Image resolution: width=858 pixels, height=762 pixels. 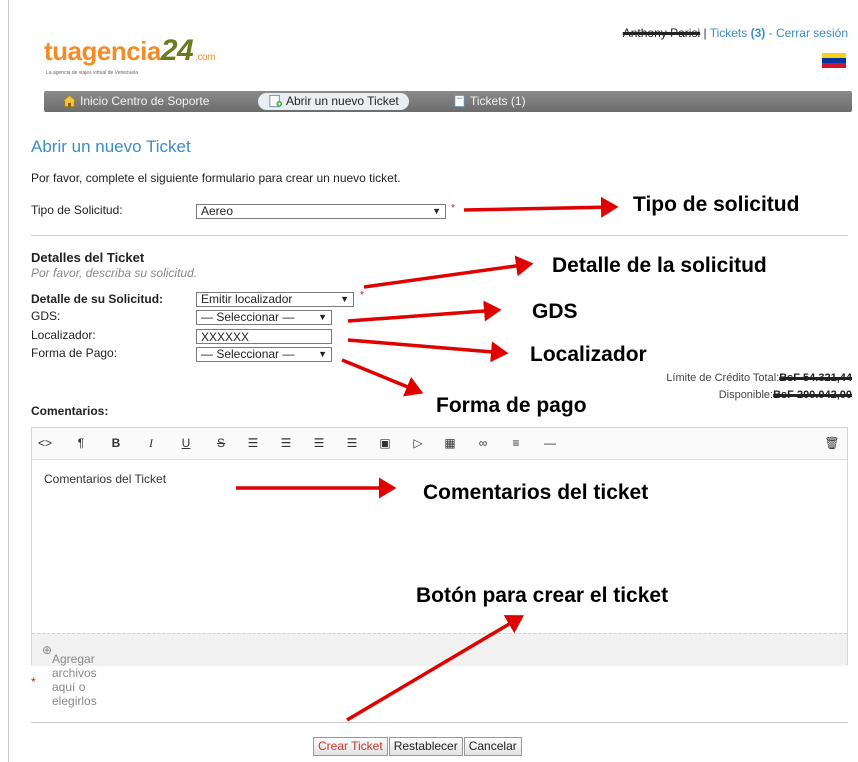 I want to click on arrow-request-type, so click(x=541, y=207).